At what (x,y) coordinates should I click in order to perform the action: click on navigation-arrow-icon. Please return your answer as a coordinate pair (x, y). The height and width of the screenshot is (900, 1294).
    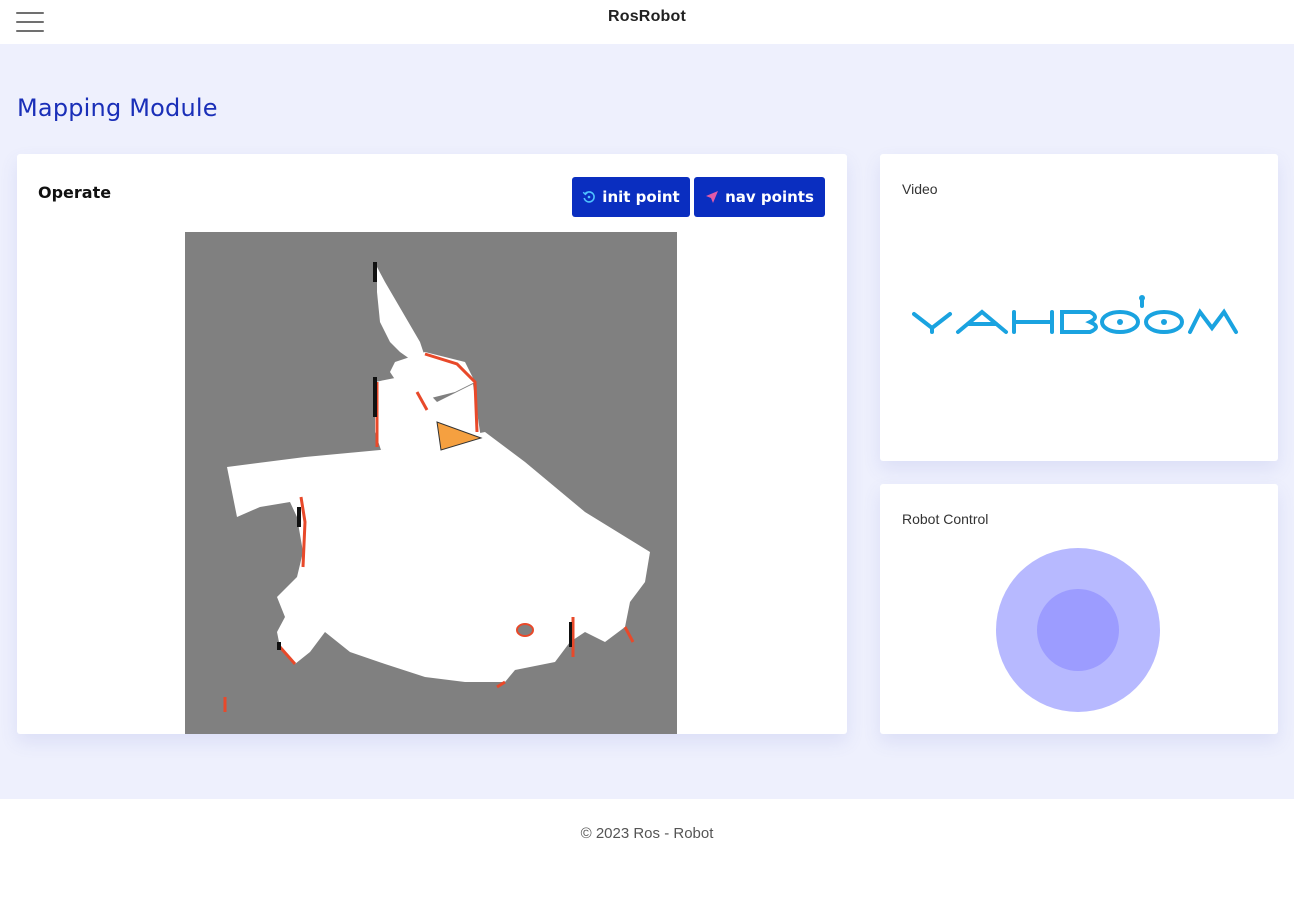
    Looking at the image, I should click on (712, 197).